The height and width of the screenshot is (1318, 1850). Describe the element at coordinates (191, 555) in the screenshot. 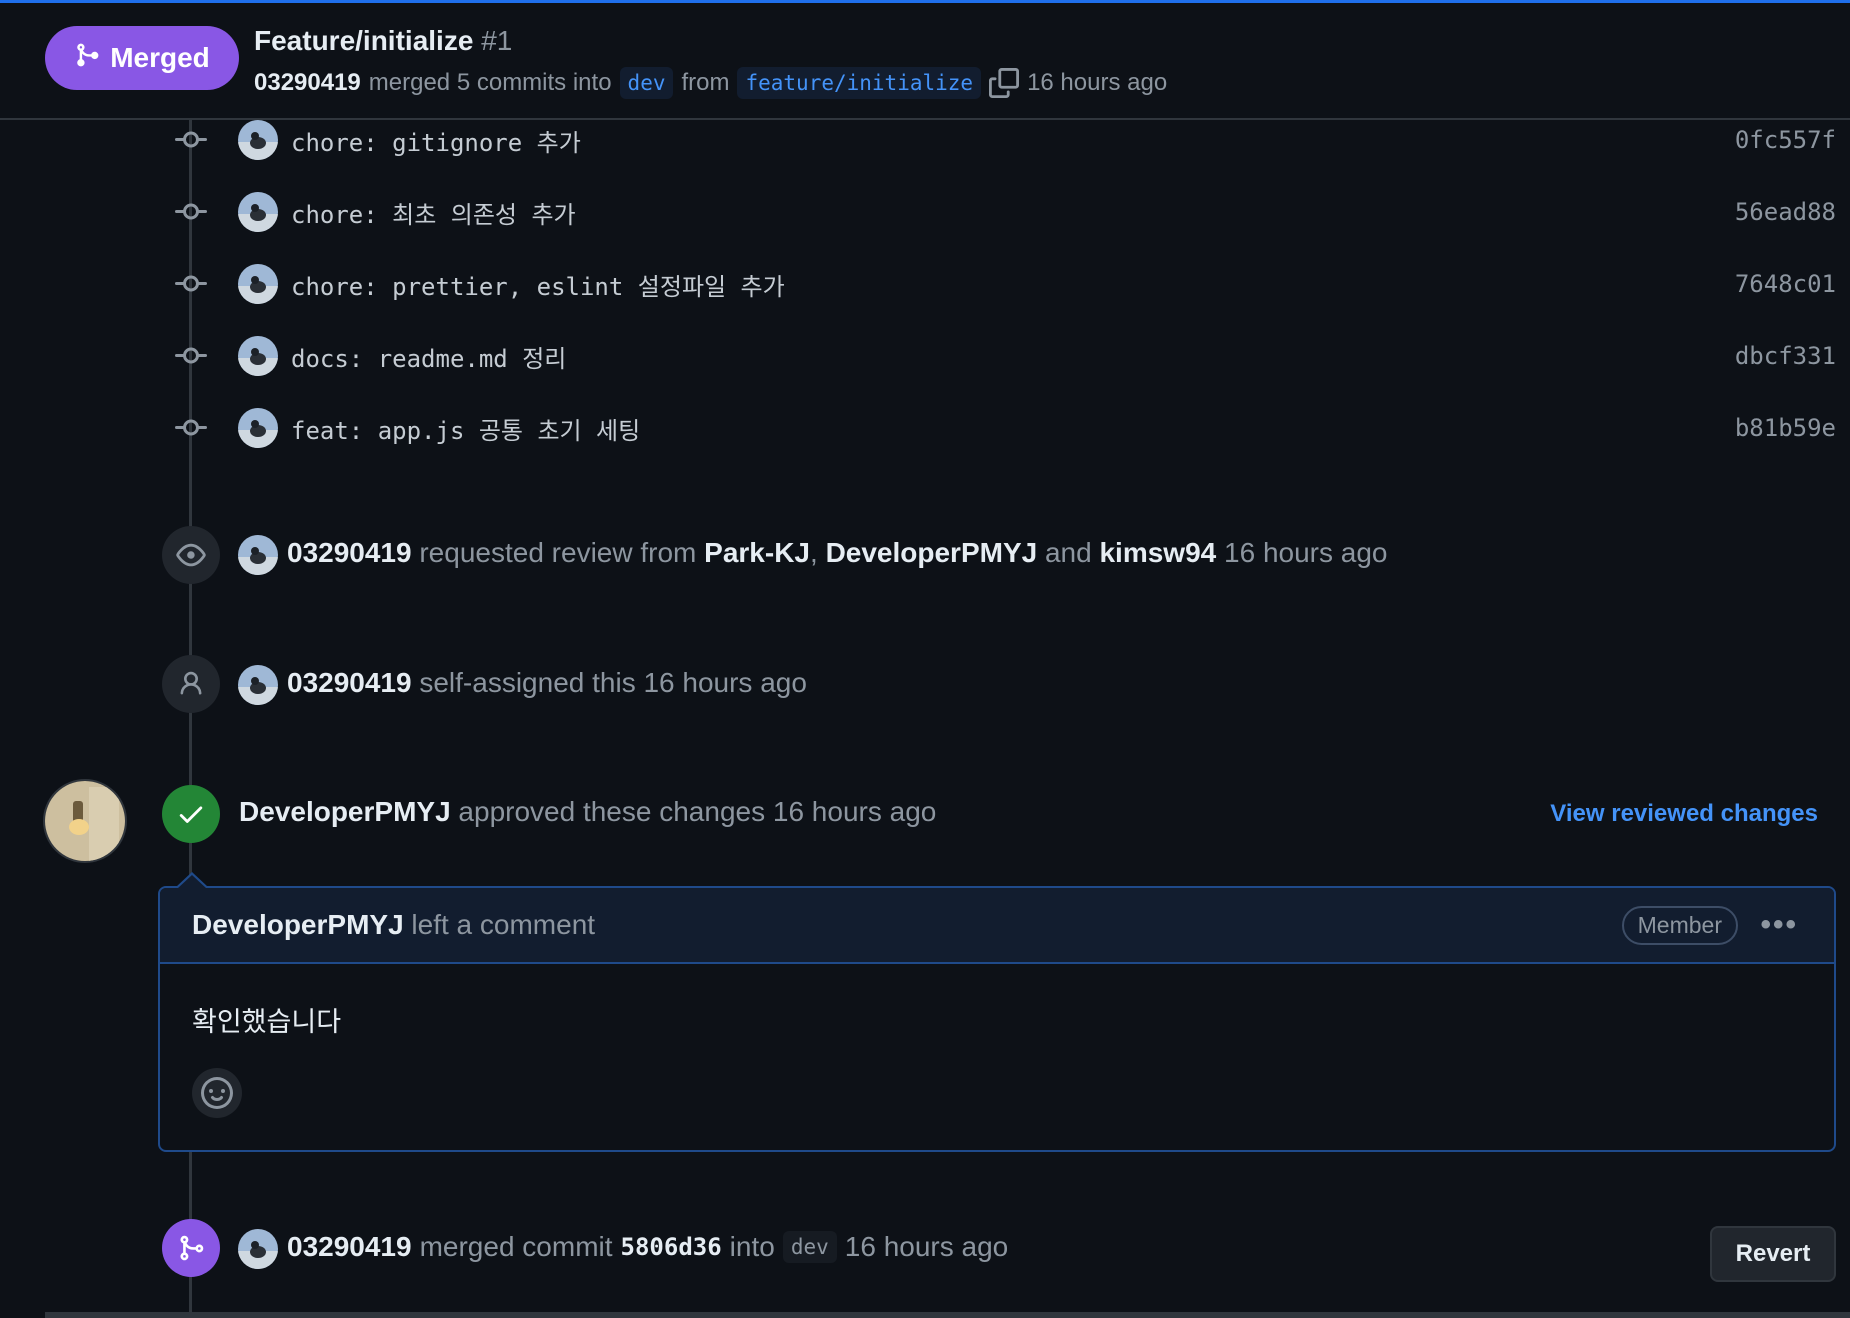

I see `eye-icon` at that location.